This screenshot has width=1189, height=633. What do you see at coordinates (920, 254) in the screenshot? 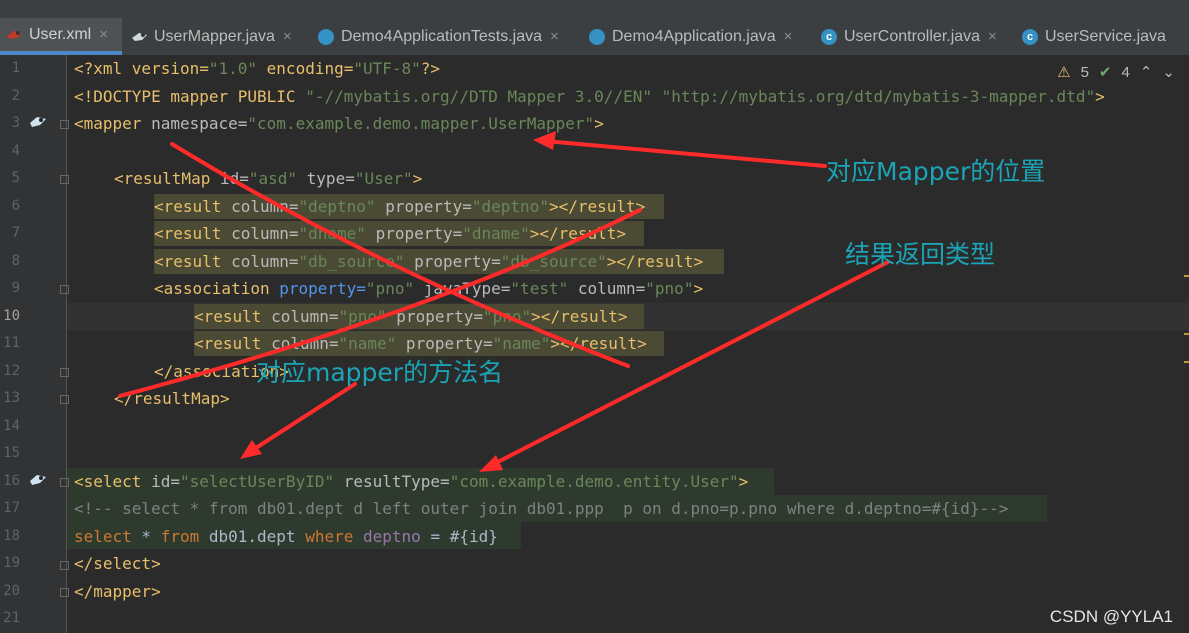
I see `annotation-result-type: 结果返回类型` at bounding box center [920, 254].